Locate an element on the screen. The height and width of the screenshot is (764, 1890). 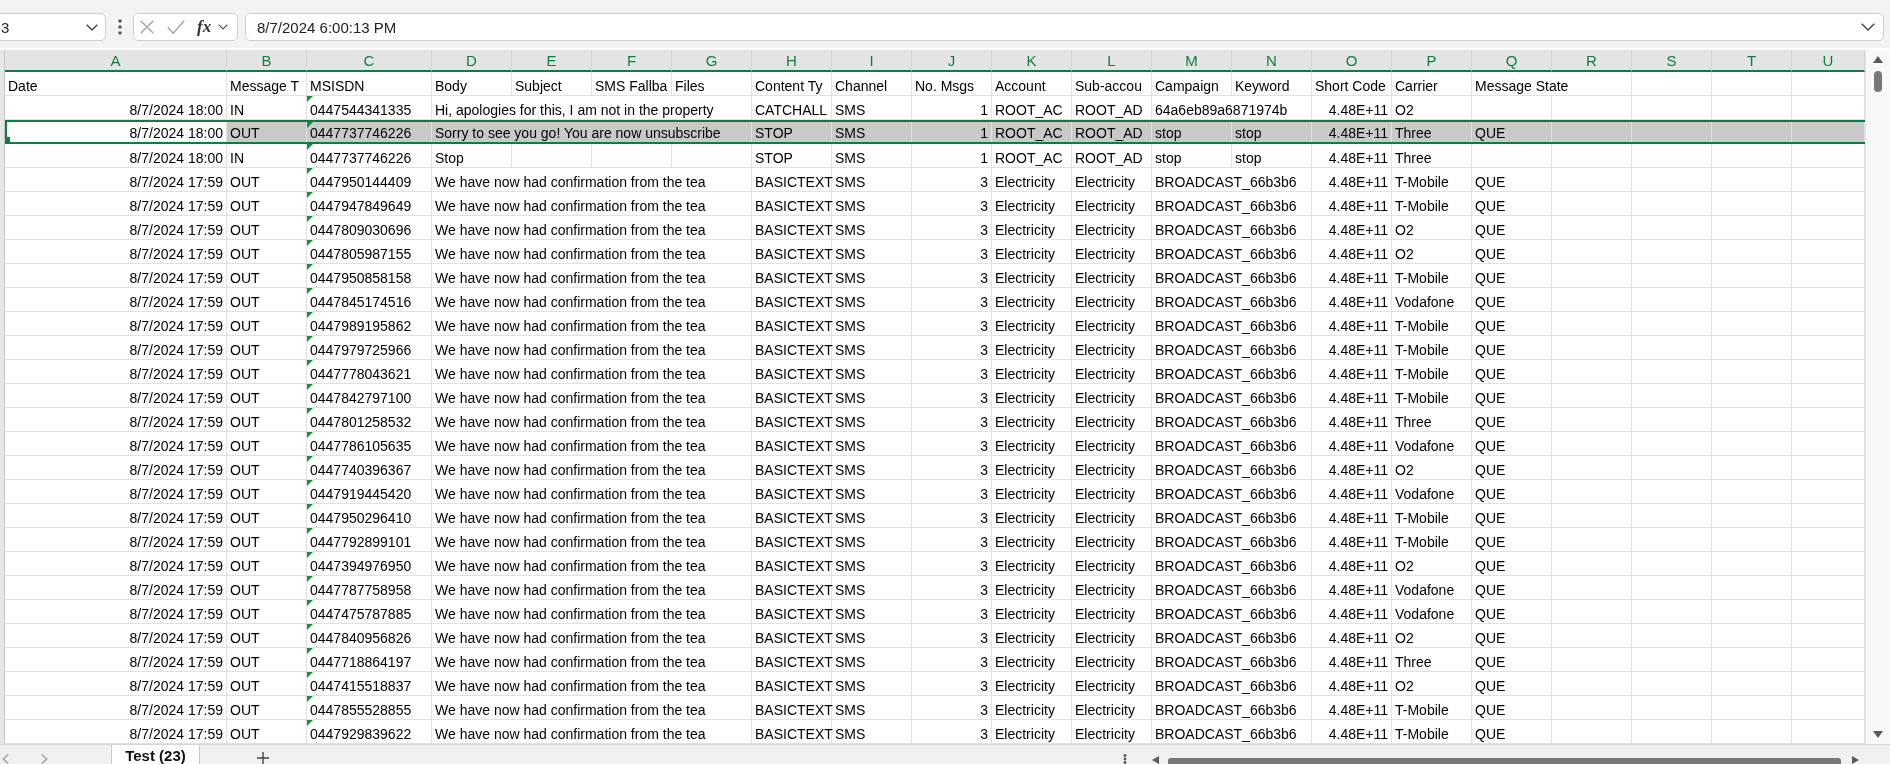
column-header: E is located at coordinates (552, 61).